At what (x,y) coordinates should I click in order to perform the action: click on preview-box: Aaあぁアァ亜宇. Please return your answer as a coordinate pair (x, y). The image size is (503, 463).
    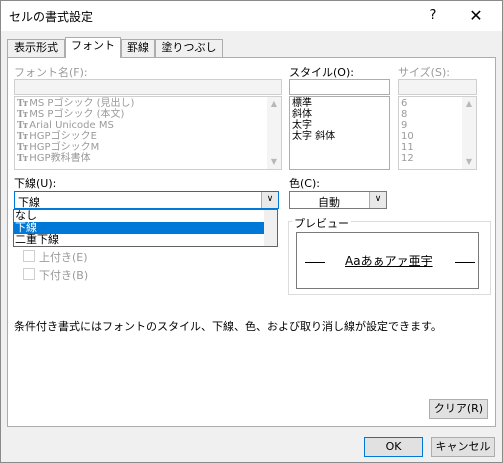
    Looking at the image, I should click on (387, 260).